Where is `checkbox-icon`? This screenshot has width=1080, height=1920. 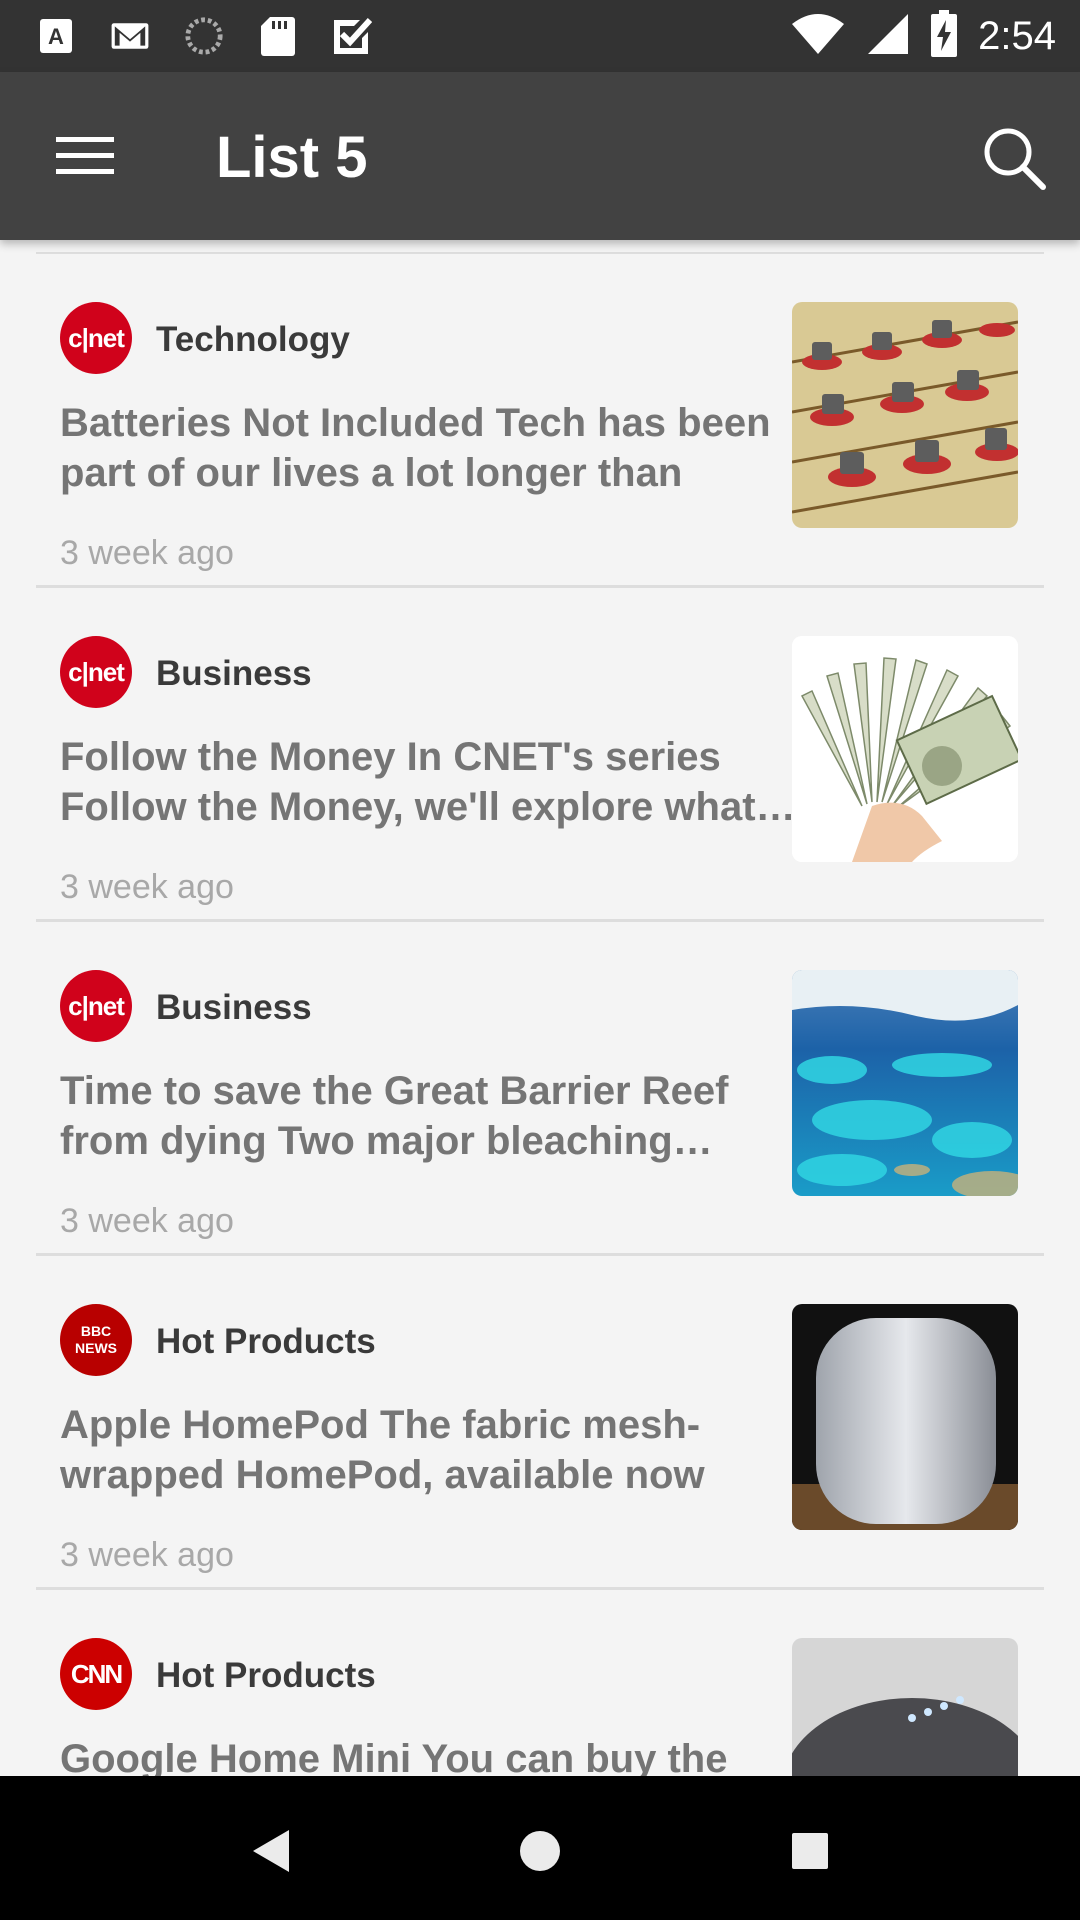
checkbox-icon is located at coordinates (352, 36).